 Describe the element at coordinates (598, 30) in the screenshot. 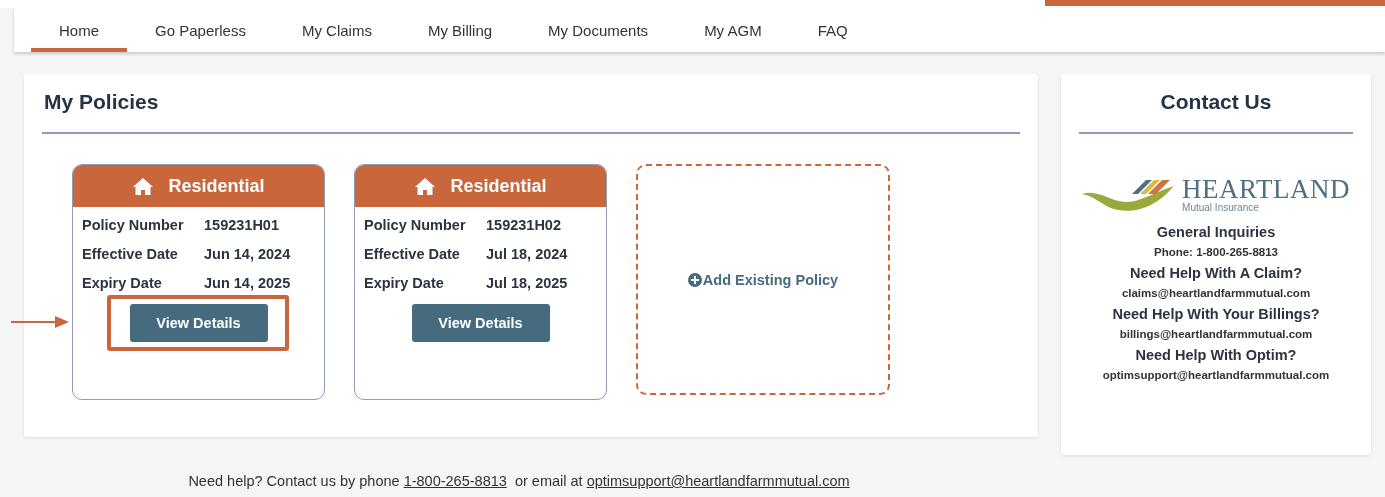

I see `nav-tab: My Documents` at that location.